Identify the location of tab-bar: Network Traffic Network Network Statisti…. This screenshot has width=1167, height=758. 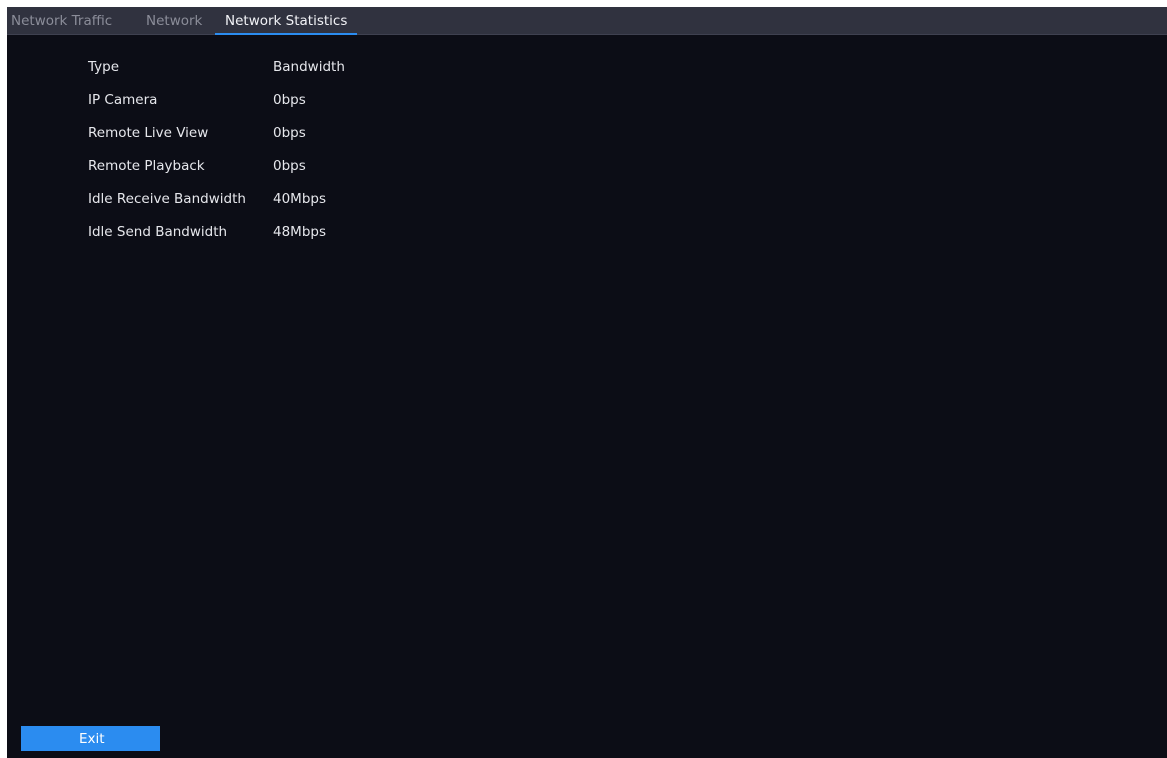
(587, 21).